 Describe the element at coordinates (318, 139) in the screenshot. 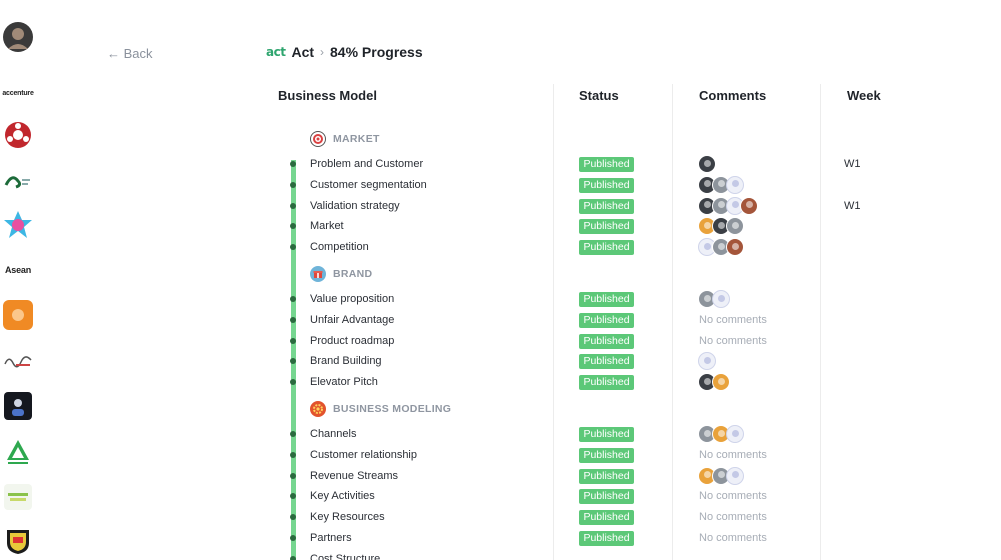

I see `target-icon` at that location.